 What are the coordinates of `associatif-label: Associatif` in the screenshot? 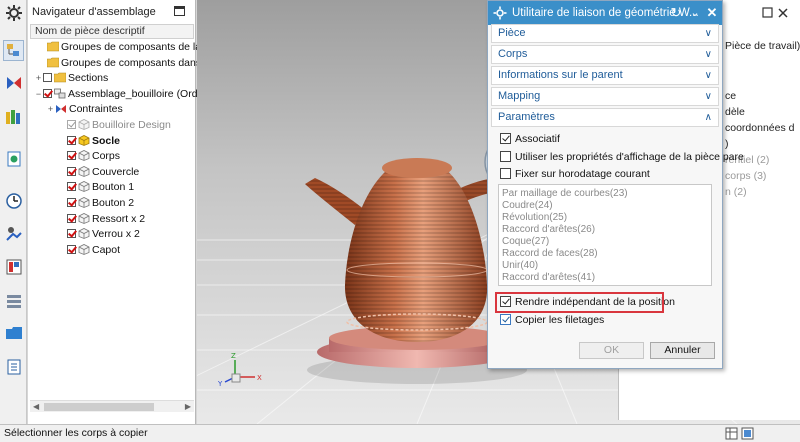 It's located at (537, 139).